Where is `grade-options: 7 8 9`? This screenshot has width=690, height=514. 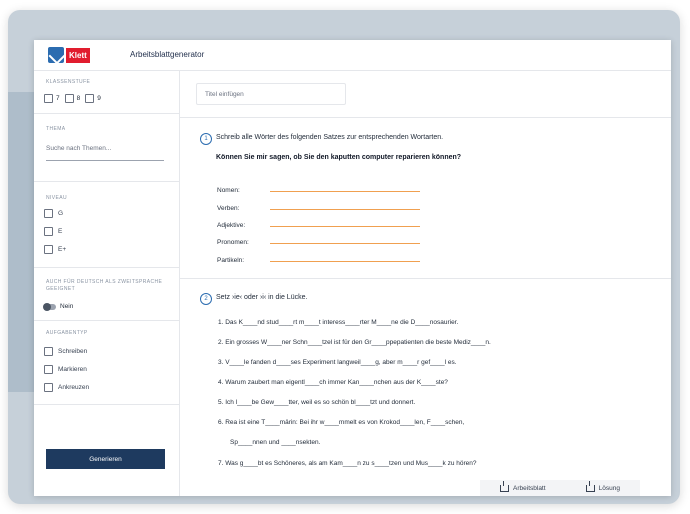
grade-options: 7 8 9 is located at coordinates (75, 98).